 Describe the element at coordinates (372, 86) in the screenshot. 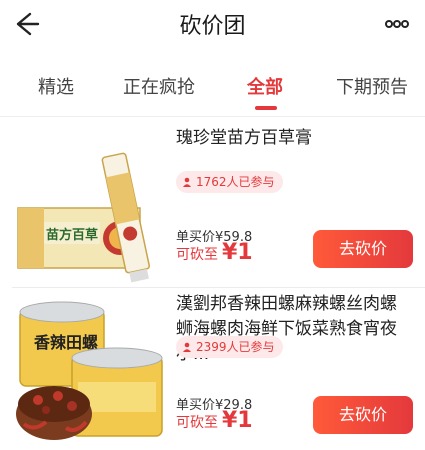

I see `tab-next-preview: 下期预告` at that location.